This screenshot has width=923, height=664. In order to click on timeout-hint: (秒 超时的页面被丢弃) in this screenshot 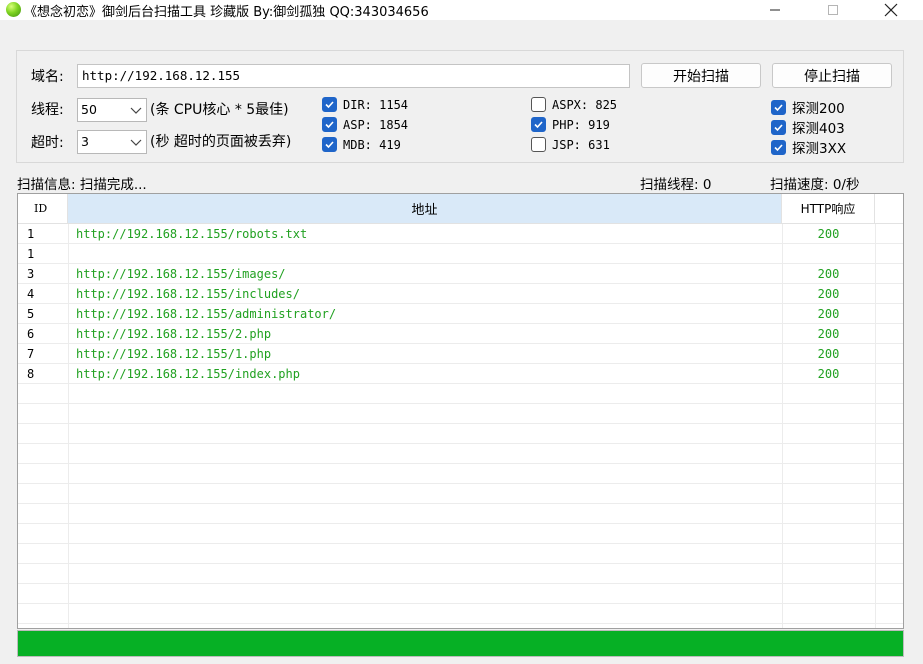, I will do `click(221, 142)`.